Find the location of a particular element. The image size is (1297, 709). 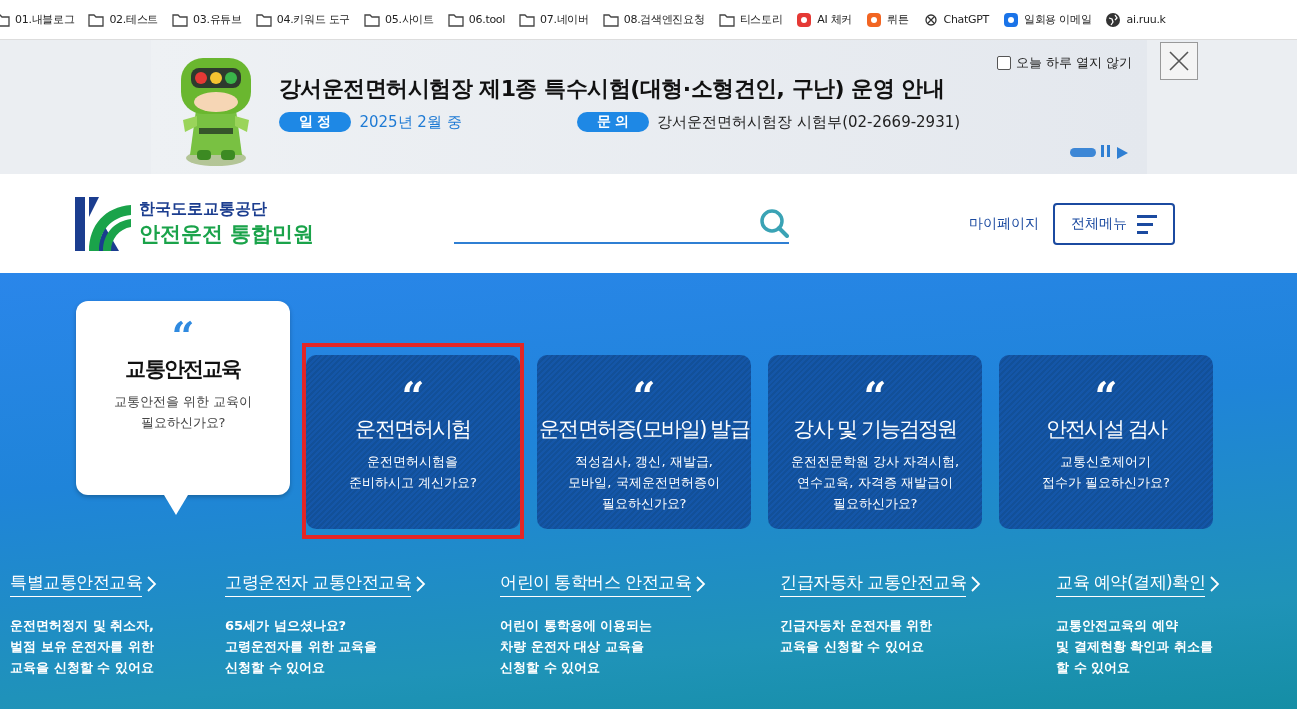

education-link: 교육 예약(결제)확인 is located at coordinates (1138, 584).